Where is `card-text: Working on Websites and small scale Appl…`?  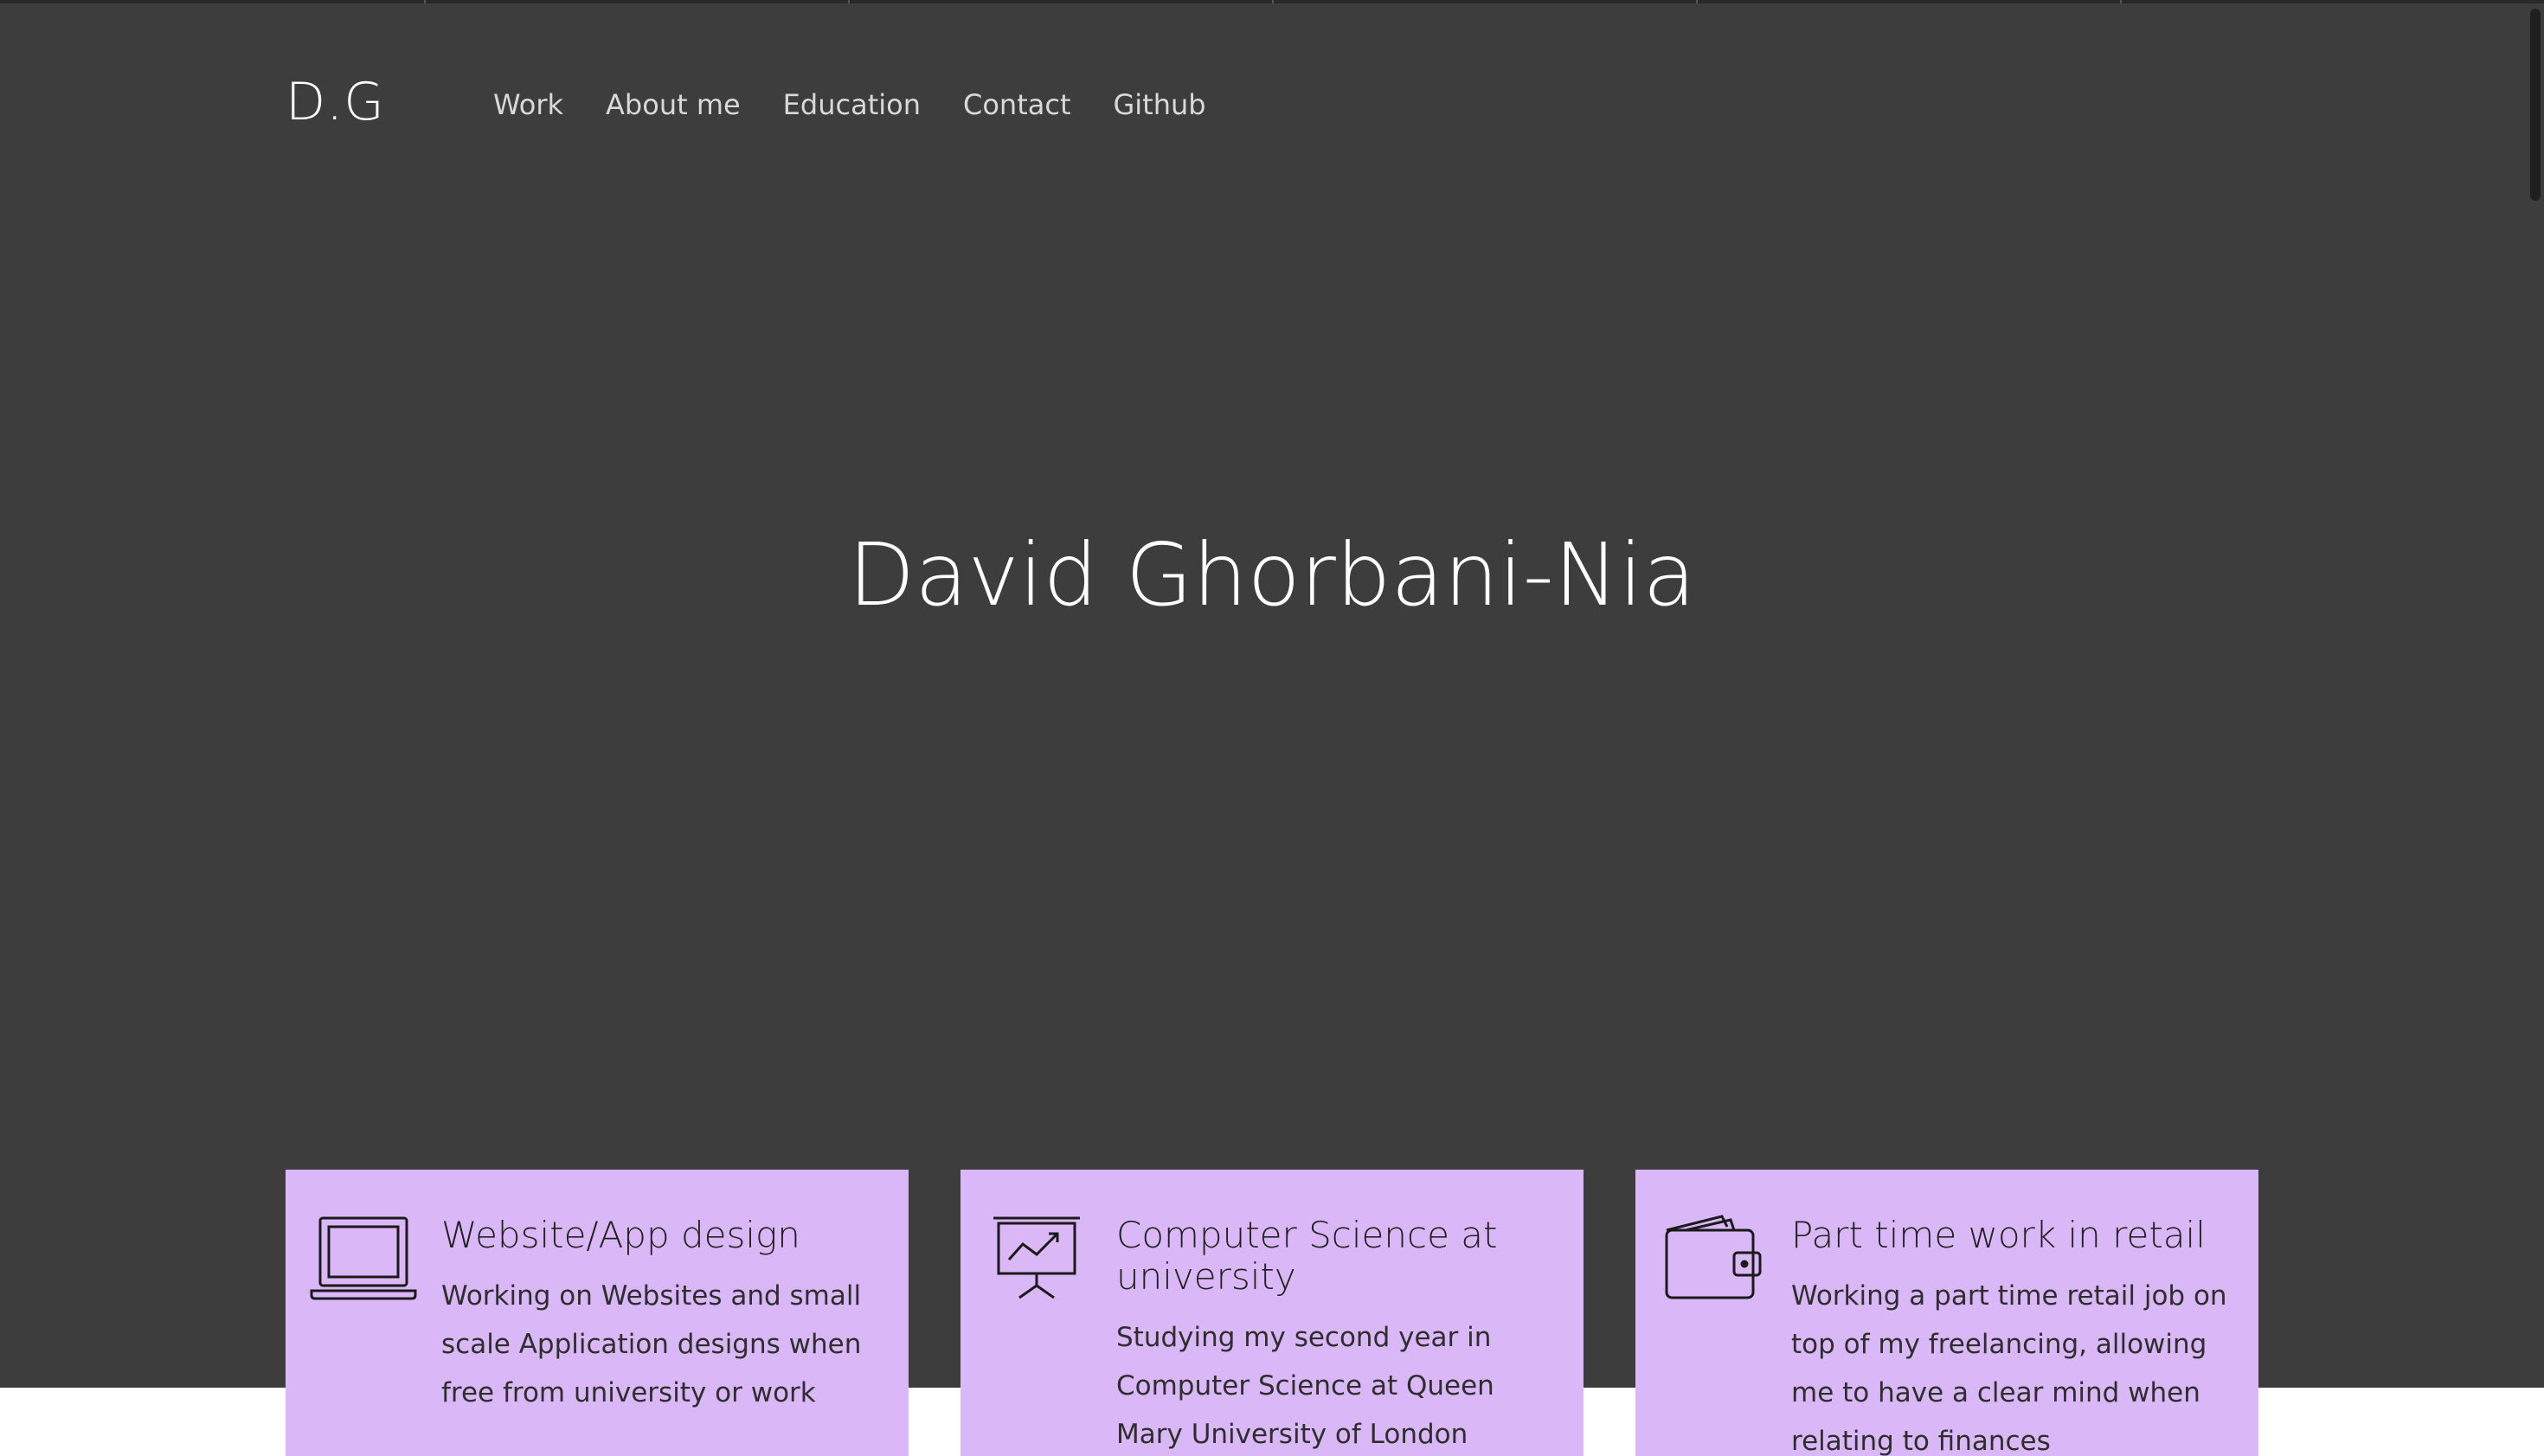 card-text: Working on Websites and small scale Appl… is located at coordinates (651, 1344).